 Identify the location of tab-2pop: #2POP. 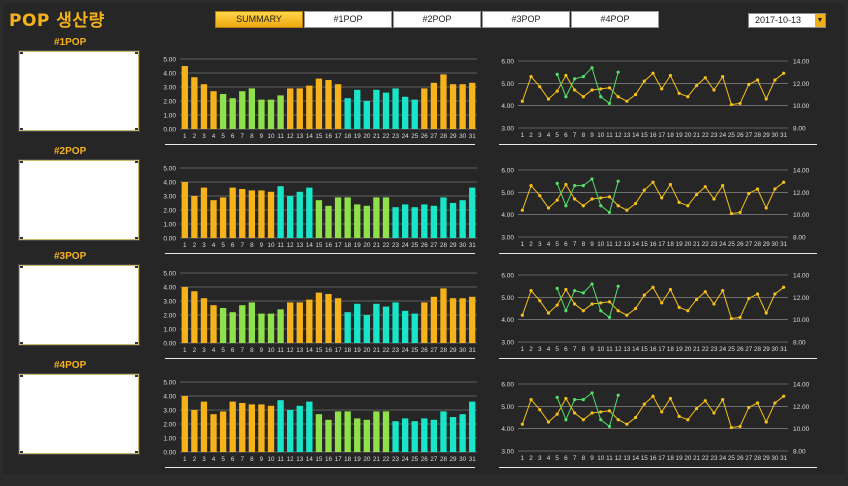
(437, 19).